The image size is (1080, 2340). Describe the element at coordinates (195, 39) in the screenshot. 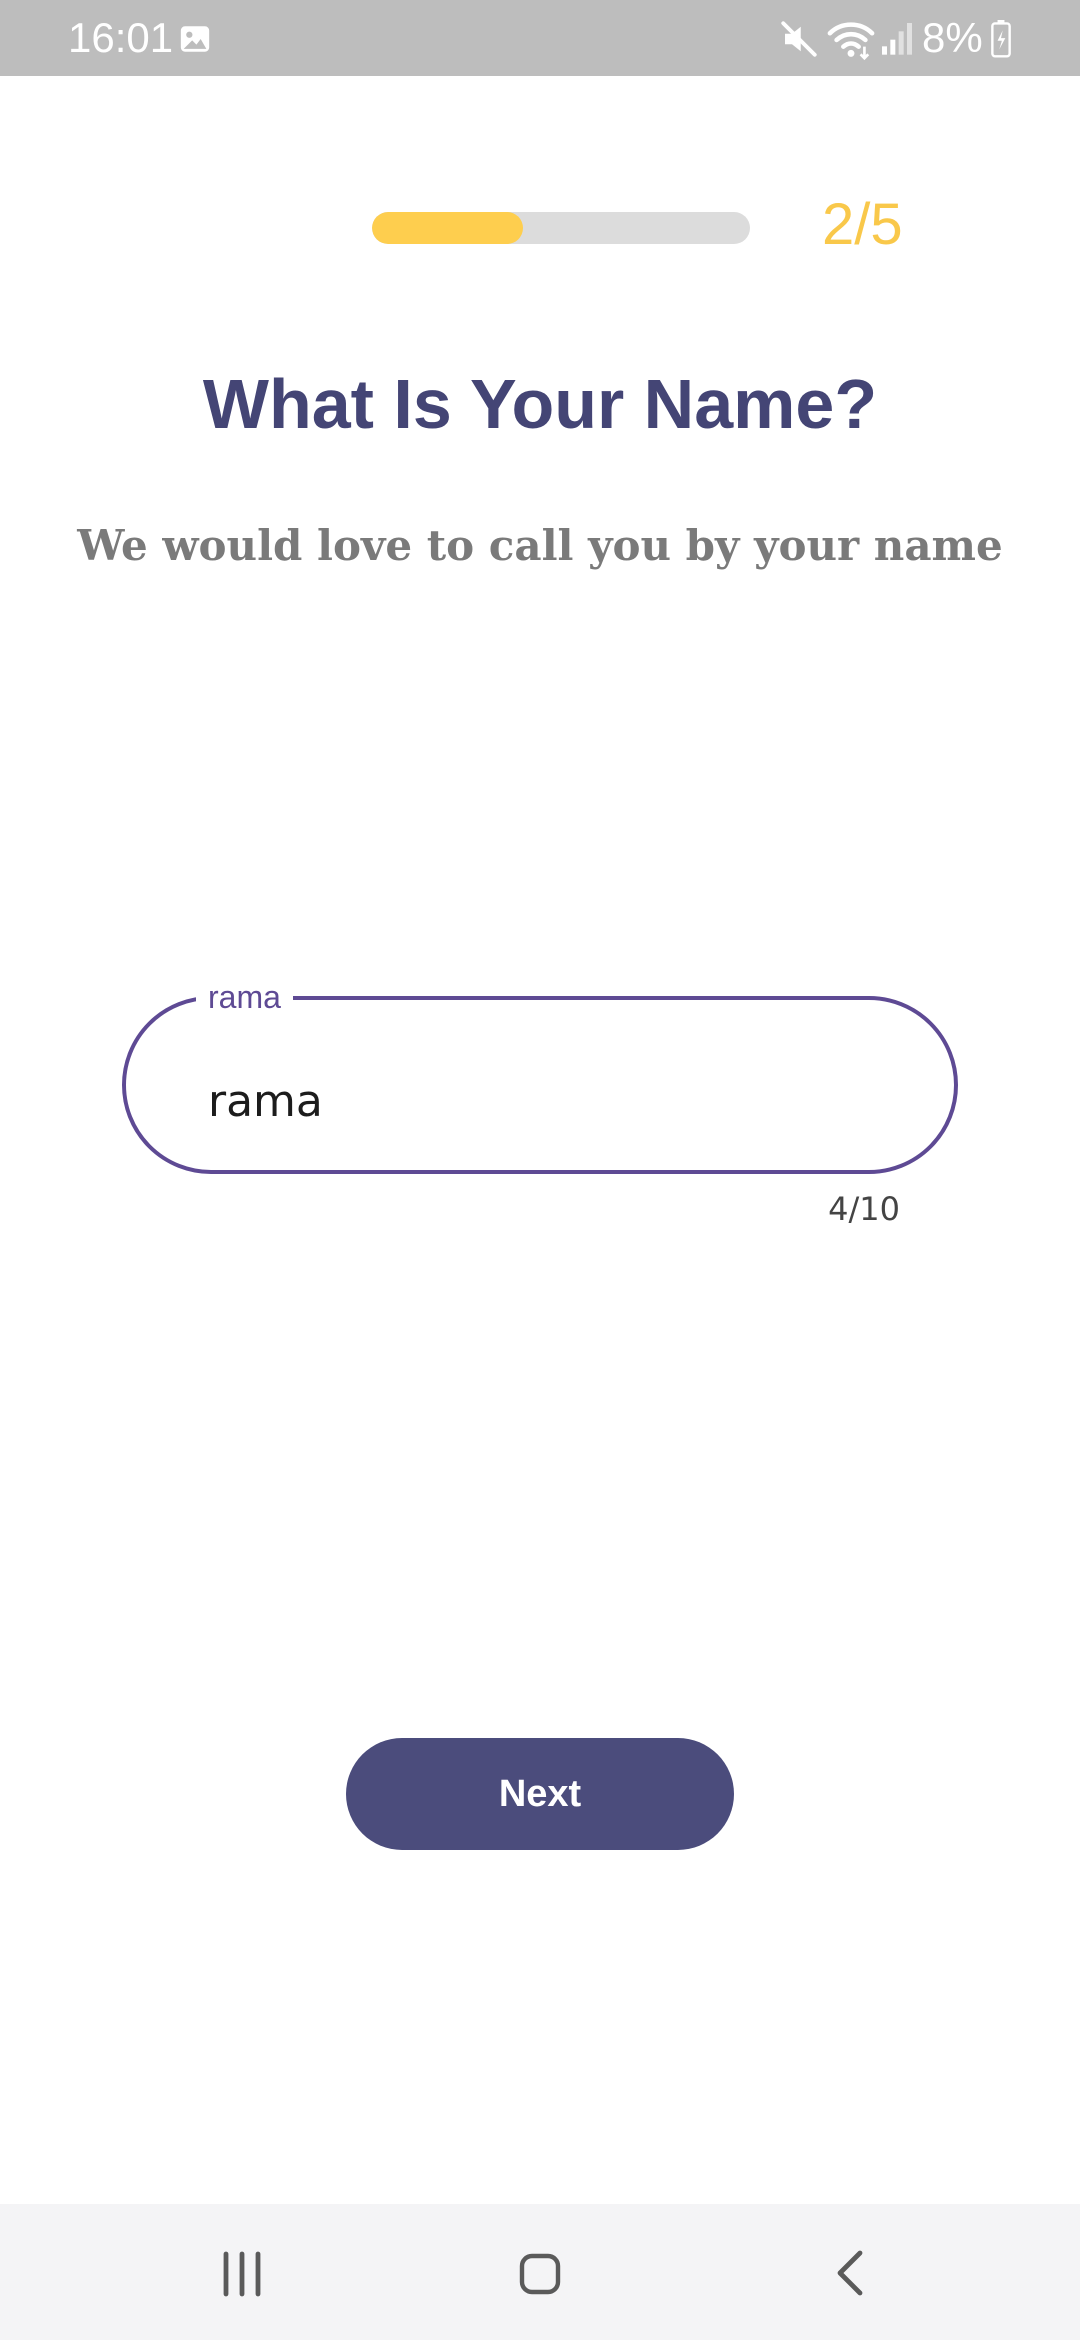

I see `gallery-icon` at that location.